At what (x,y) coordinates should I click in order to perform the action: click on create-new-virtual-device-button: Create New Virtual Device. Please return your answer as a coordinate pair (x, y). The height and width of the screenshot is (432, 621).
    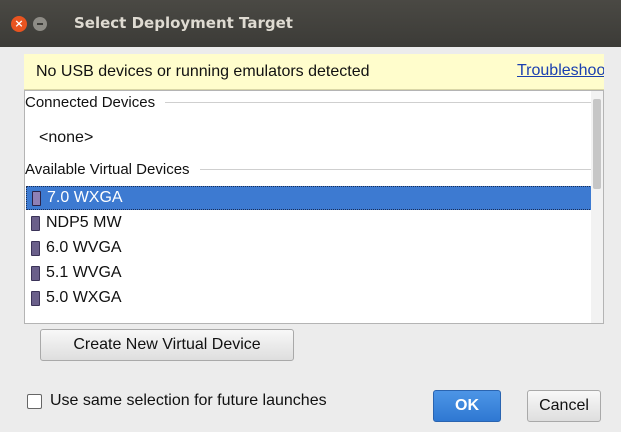
    Looking at the image, I should click on (167, 345).